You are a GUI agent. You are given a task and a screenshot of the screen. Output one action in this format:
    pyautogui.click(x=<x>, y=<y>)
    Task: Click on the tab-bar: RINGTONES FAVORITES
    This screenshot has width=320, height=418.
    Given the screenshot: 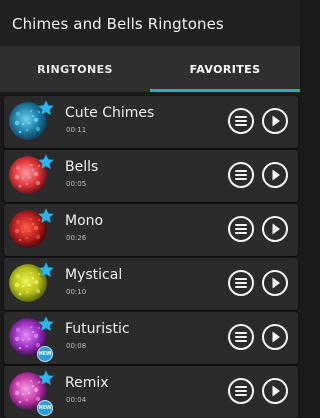 What is the action you would take?
    pyautogui.click(x=150, y=69)
    